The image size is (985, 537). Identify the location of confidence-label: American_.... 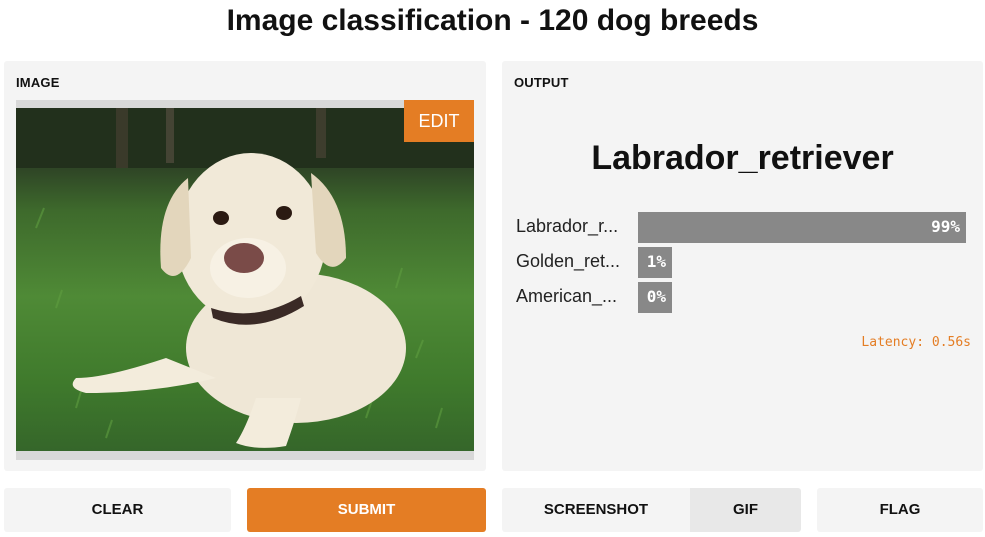
(567, 296).